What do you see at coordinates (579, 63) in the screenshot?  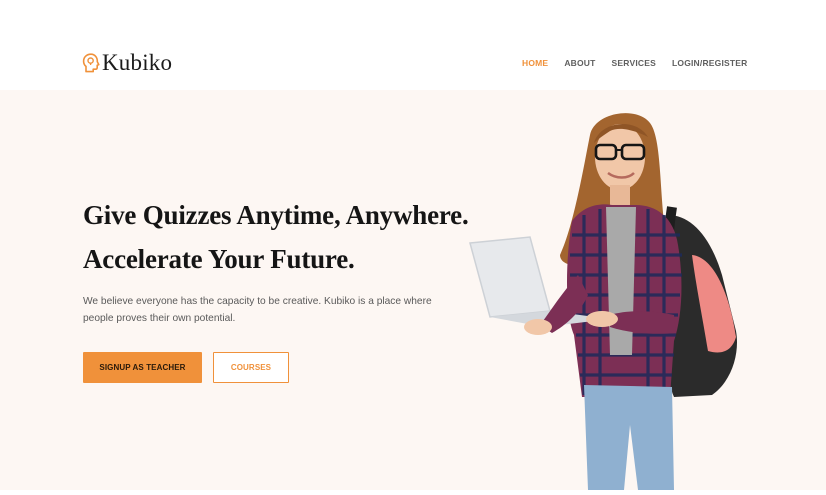 I see `nav-about: ABOUT` at bounding box center [579, 63].